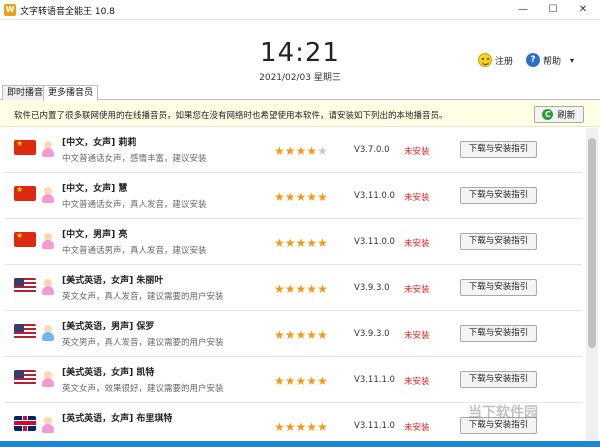  I want to click on voice-description: 中文普通话女声，真人发音，建议安装, so click(134, 205).